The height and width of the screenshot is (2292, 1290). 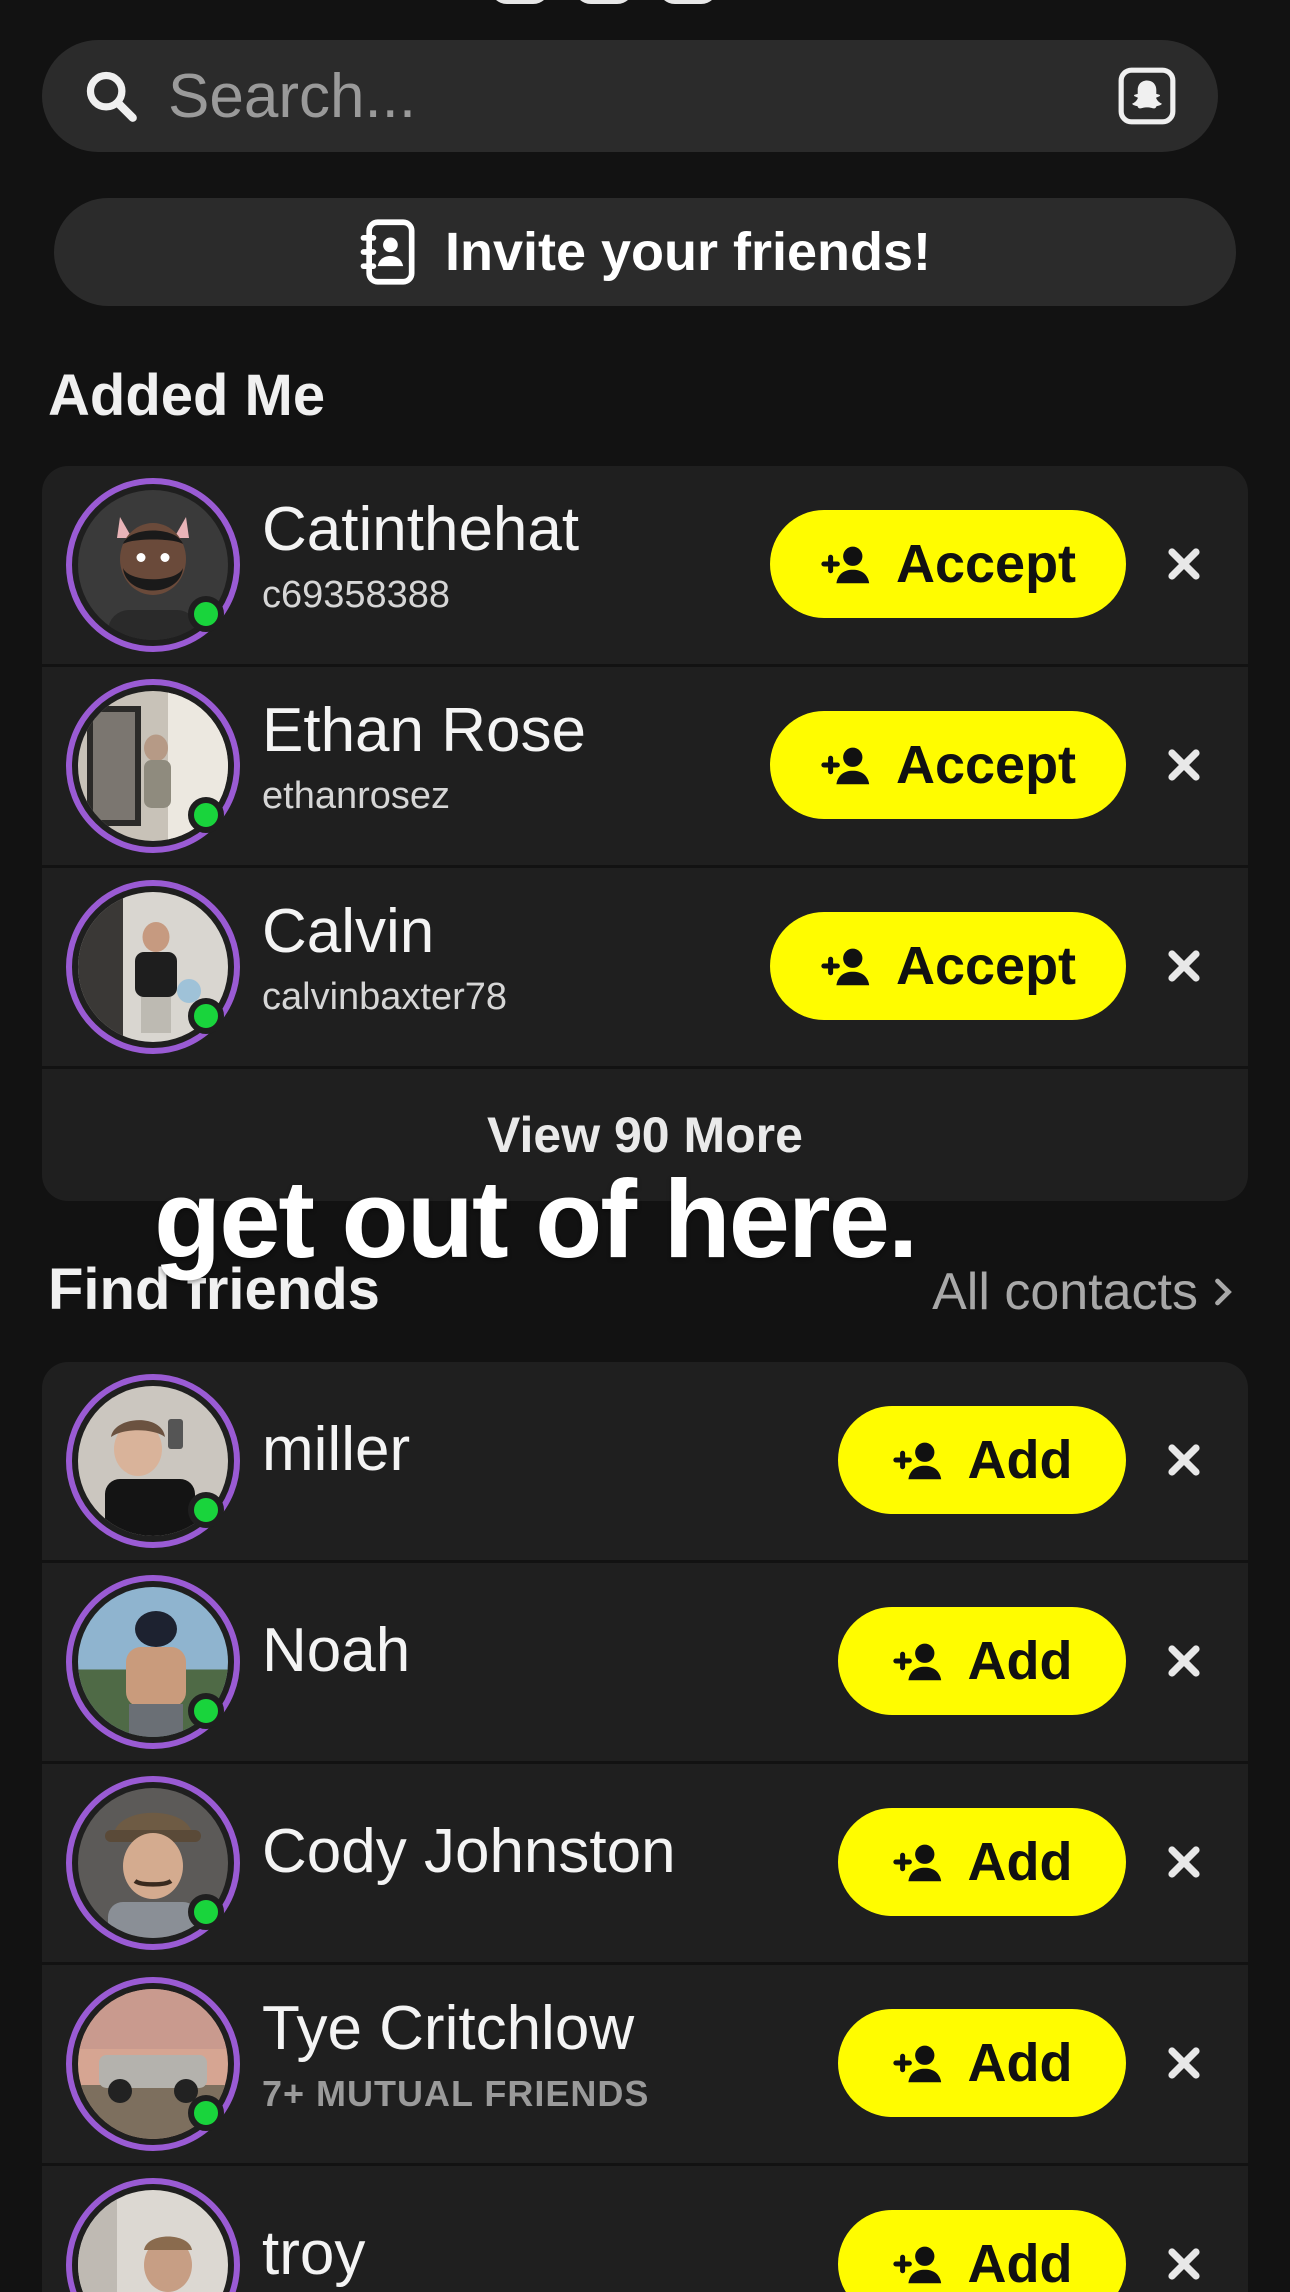 I want to click on all-contacts-label: All contacts, so click(x=1065, y=1292).